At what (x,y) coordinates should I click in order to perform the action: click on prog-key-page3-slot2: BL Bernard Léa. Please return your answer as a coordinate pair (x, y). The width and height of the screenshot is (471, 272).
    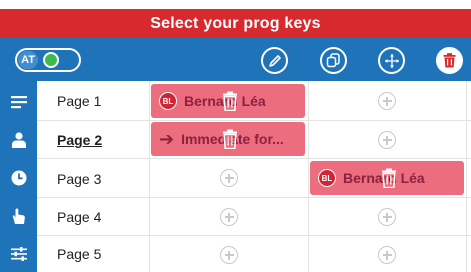
    Looking at the image, I should click on (387, 178).